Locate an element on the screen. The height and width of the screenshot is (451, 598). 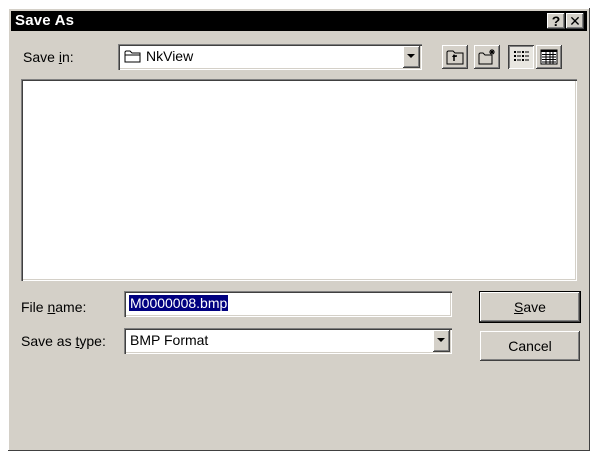
file-name-value: M0000008.bmp is located at coordinates (179, 303).